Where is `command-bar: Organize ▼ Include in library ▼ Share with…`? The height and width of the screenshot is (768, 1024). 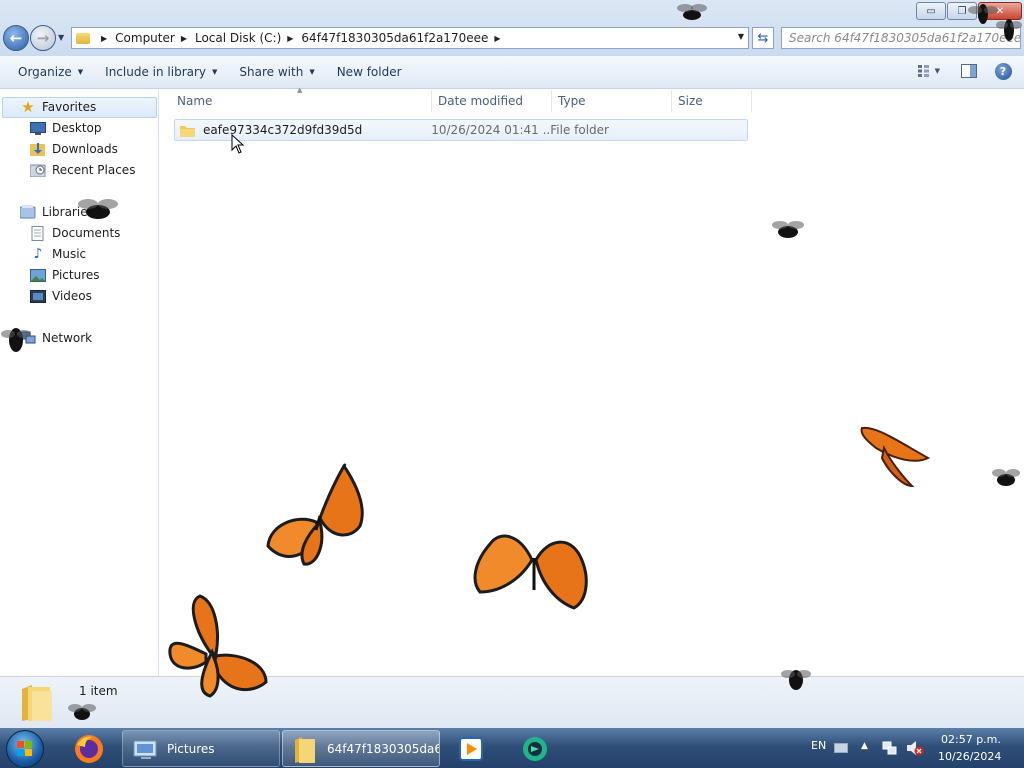 command-bar: Organize ▼ Include in library ▼ Share with… is located at coordinates (512, 72).